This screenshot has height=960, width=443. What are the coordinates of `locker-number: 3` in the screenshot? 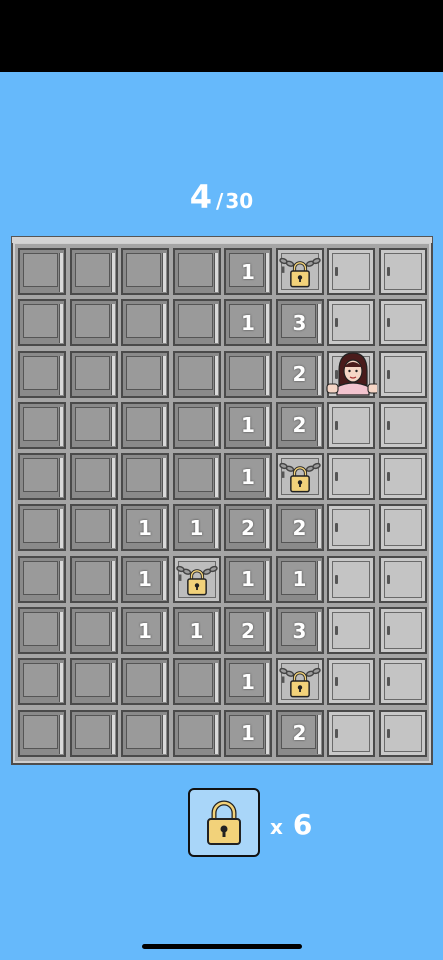 It's located at (299, 630).